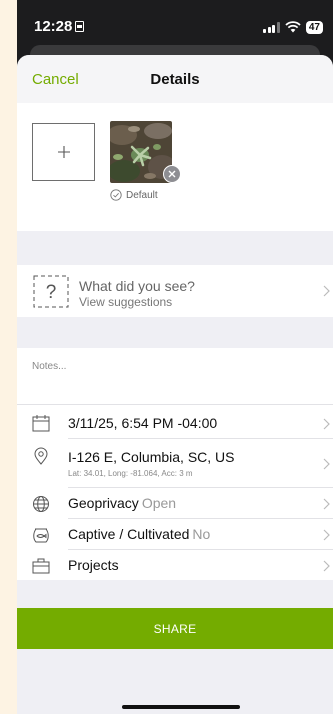 This screenshot has width=333, height=714. What do you see at coordinates (41, 566) in the screenshot?
I see `briefcase-icon` at bounding box center [41, 566].